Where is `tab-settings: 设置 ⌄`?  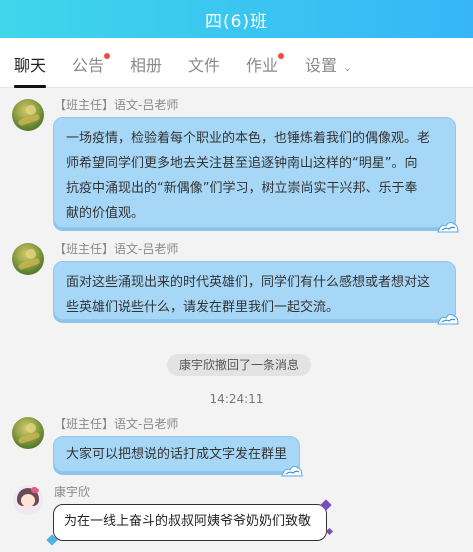
tab-settings: 设置 ⌄ is located at coordinates (328, 63).